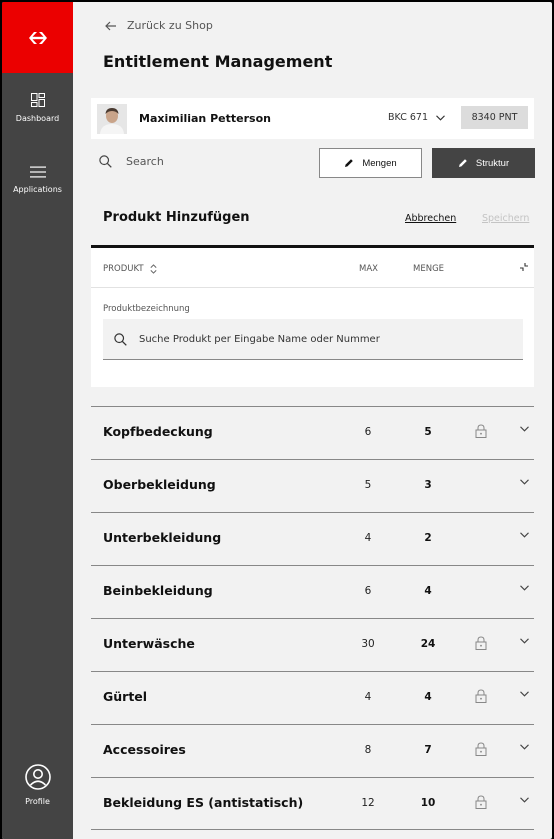  I want to click on sort-icon, so click(153, 269).